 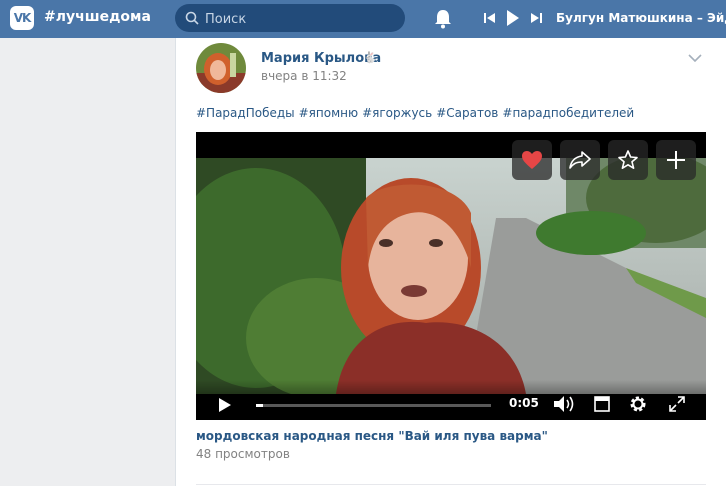 What do you see at coordinates (304, 76) in the screenshot?
I see `post-time: вчера в 11:32` at bounding box center [304, 76].